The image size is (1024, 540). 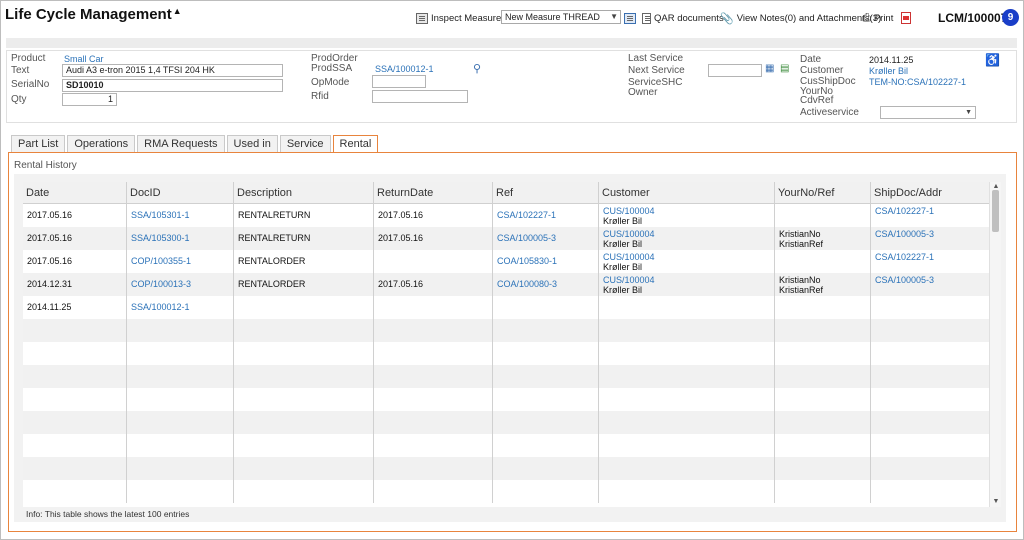 What do you see at coordinates (180, 193) in the screenshot?
I see `col-docid: DocID` at bounding box center [180, 193].